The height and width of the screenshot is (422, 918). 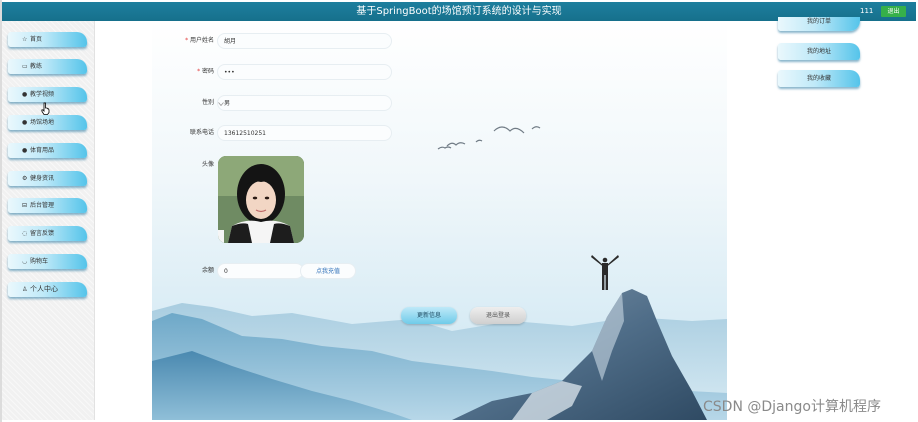 I want to click on logout-login-button: 退出登录, so click(x=498, y=315).